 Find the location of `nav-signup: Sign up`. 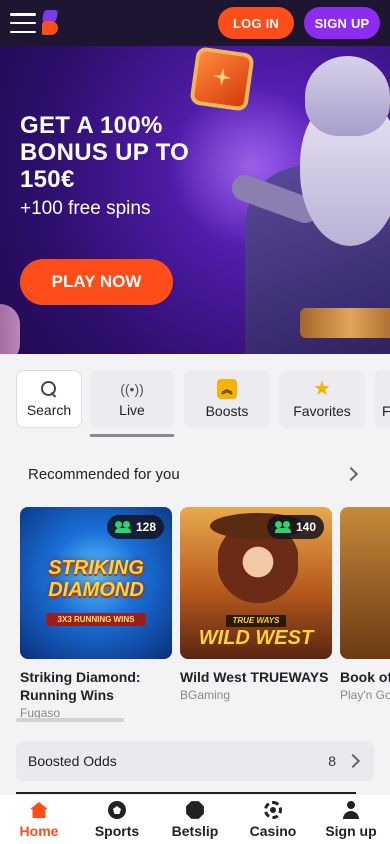

nav-signup: Sign up is located at coordinates (351, 819).